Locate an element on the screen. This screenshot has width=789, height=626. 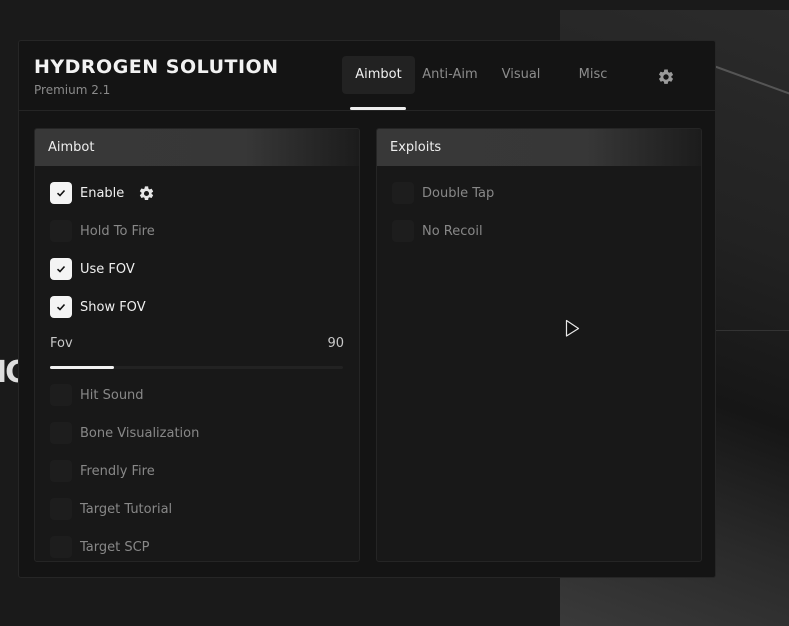
show-fov-checkbox is located at coordinates (61, 307).